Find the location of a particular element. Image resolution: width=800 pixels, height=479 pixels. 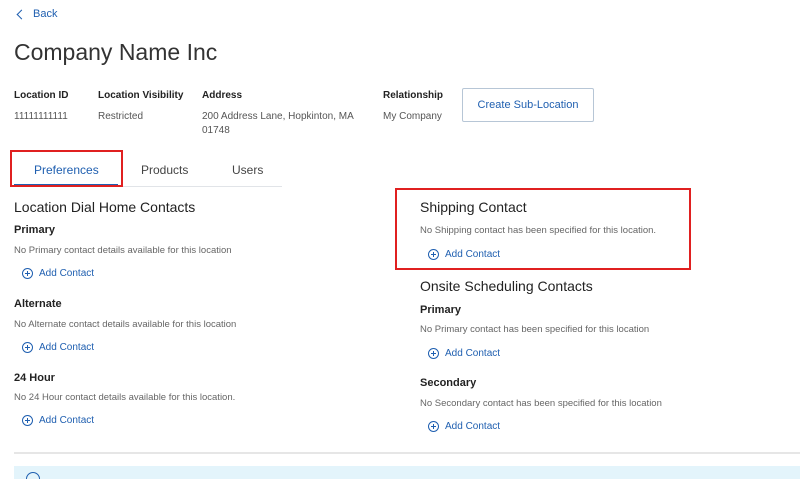

relationship-label: Relationship is located at coordinates (413, 95).